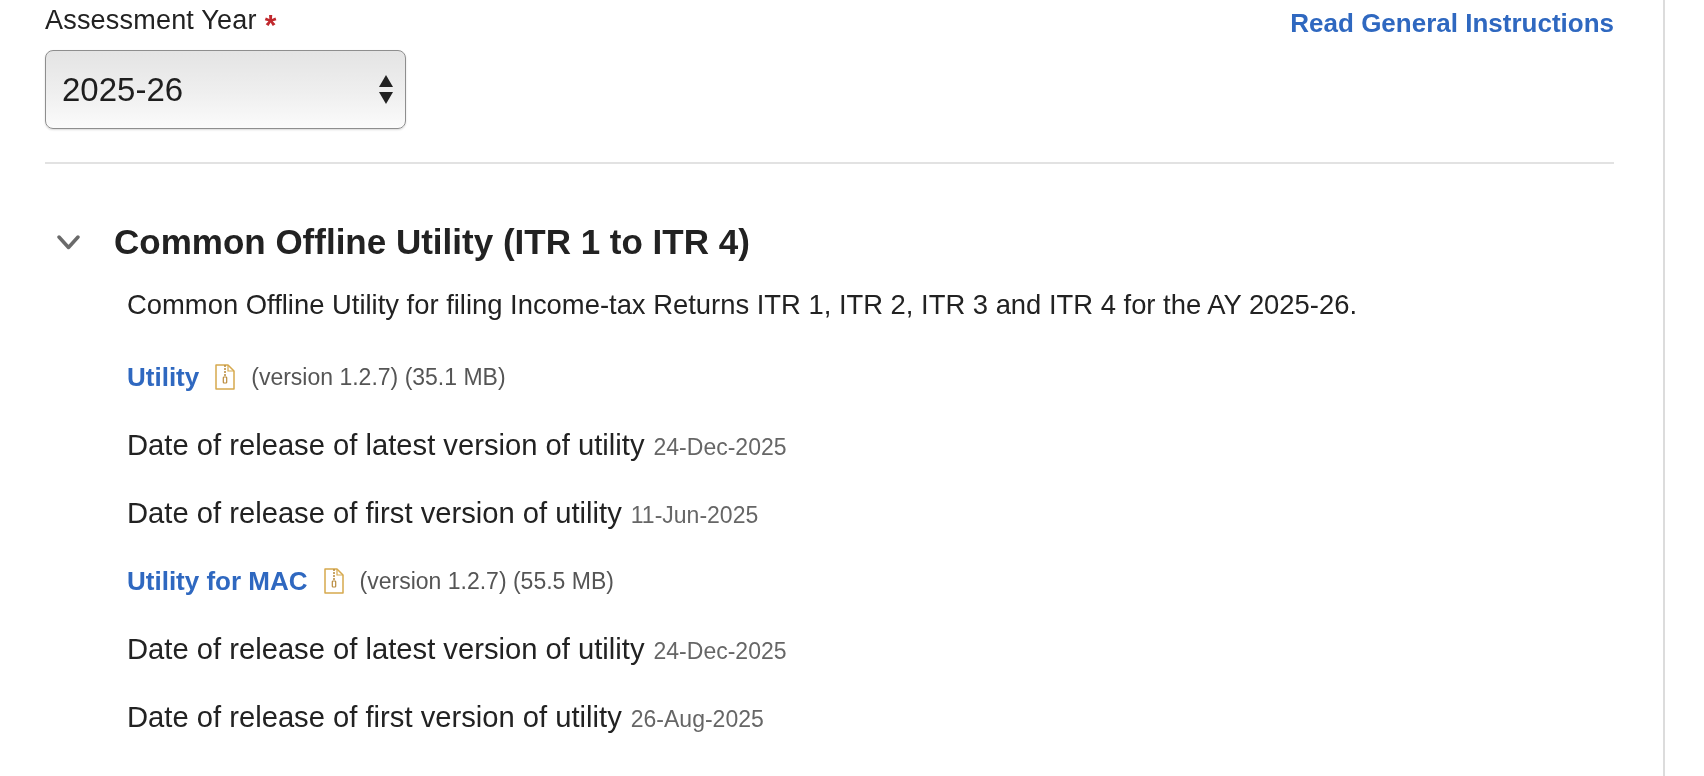 The height and width of the screenshot is (776, 1704). I want to click on download-link: Utility, so click(163, 377).